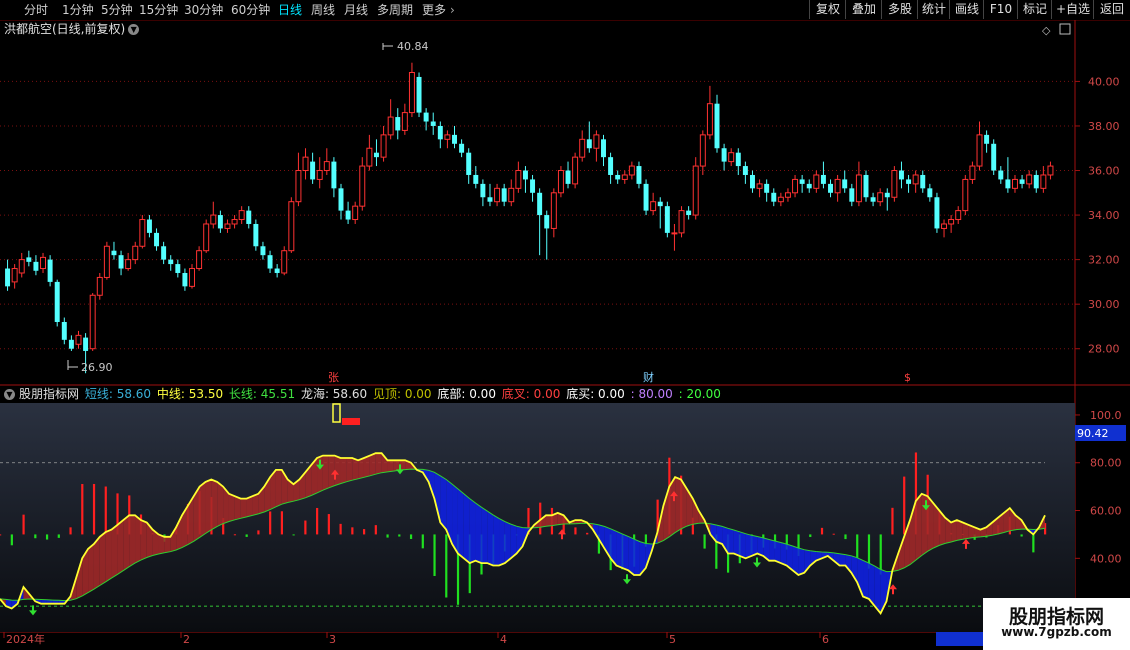 This screenshot has width=1130, height=650. Describe the element at coordinates (1106, 463) in the screenshot. I see `osc-axis-label: 80.00` at that location.